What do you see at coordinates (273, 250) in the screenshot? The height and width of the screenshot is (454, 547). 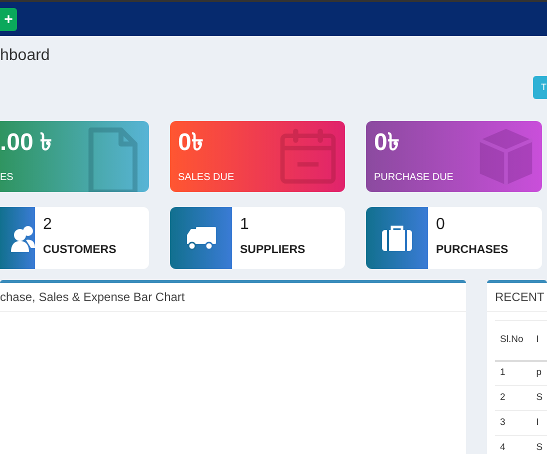 I see `box-label: SUPPLIERS` at bounding box center [273, 250].